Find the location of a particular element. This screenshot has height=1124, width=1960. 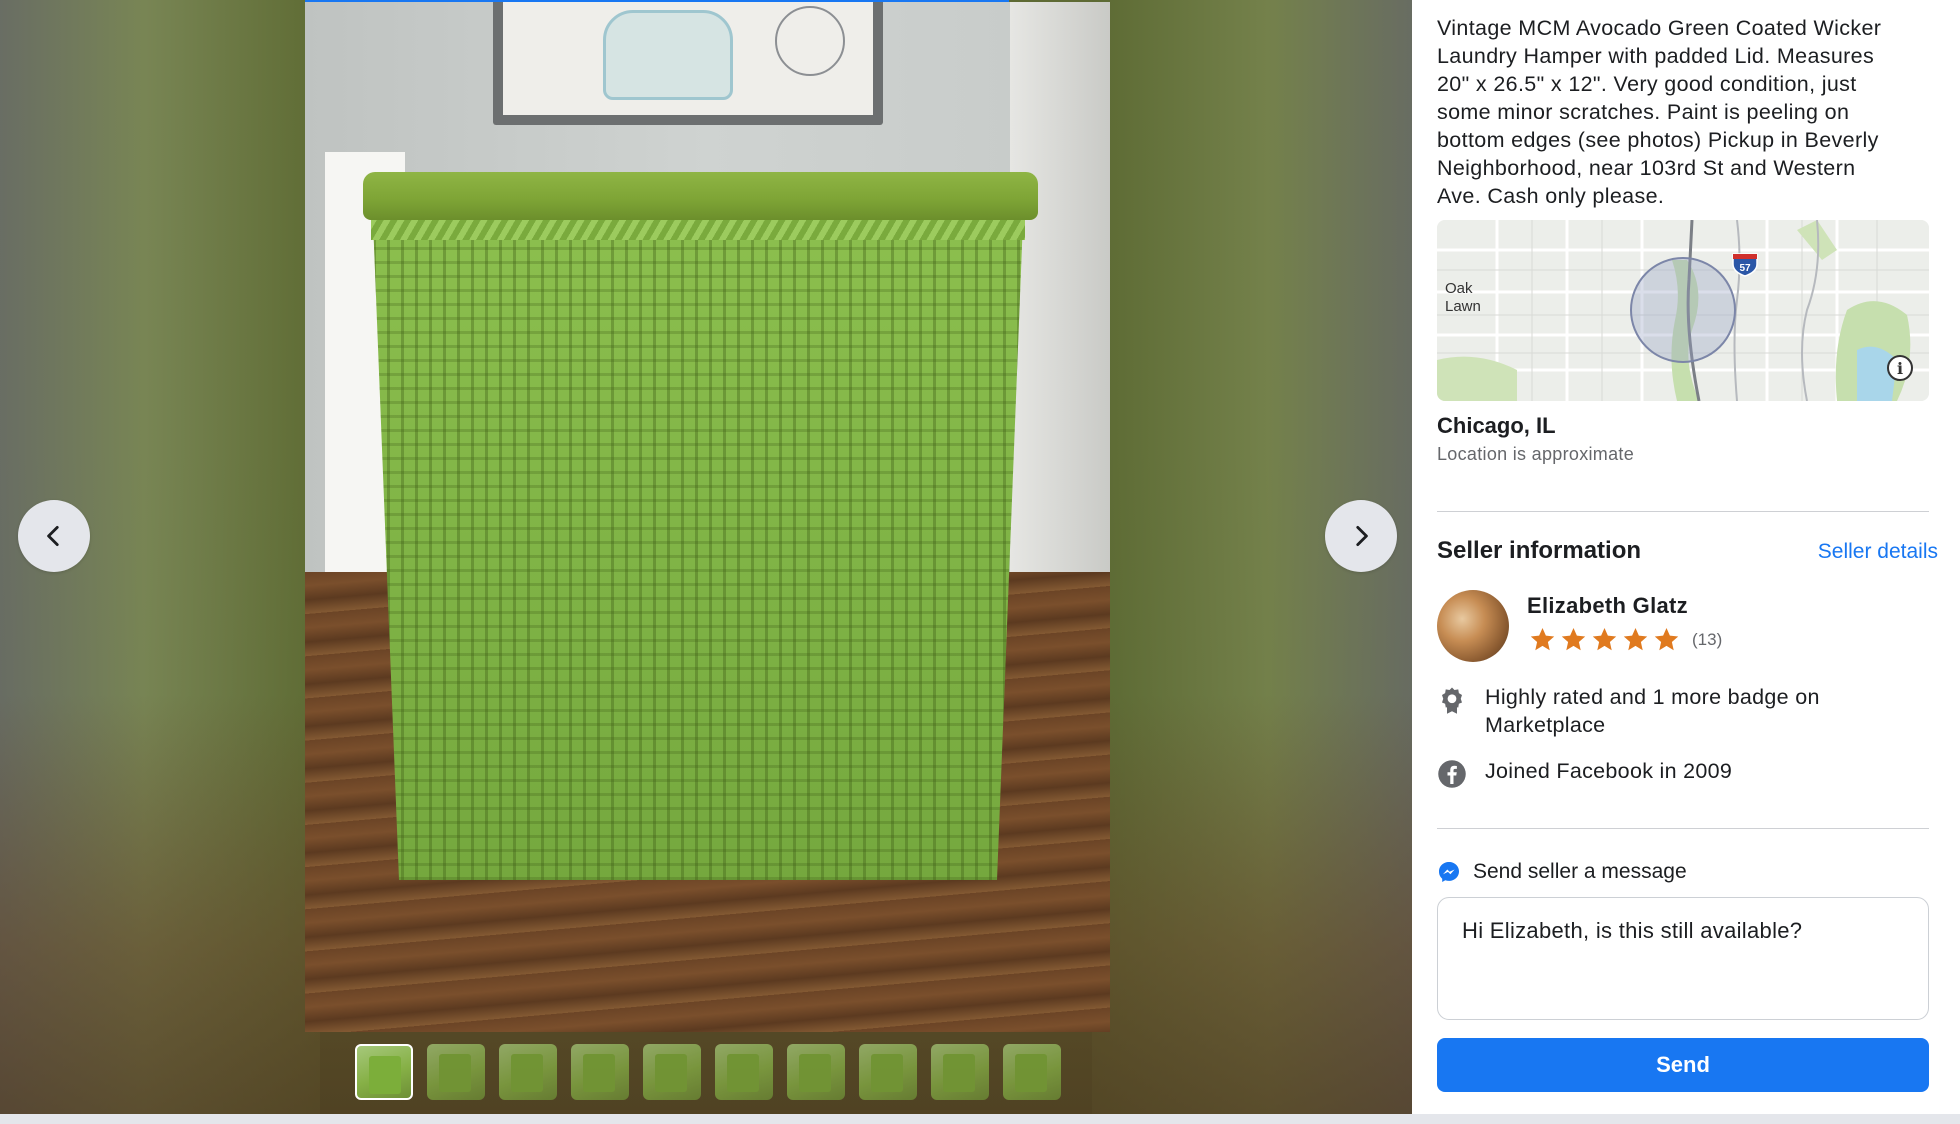

next-photo-button is located at coordinates (1361, 536).